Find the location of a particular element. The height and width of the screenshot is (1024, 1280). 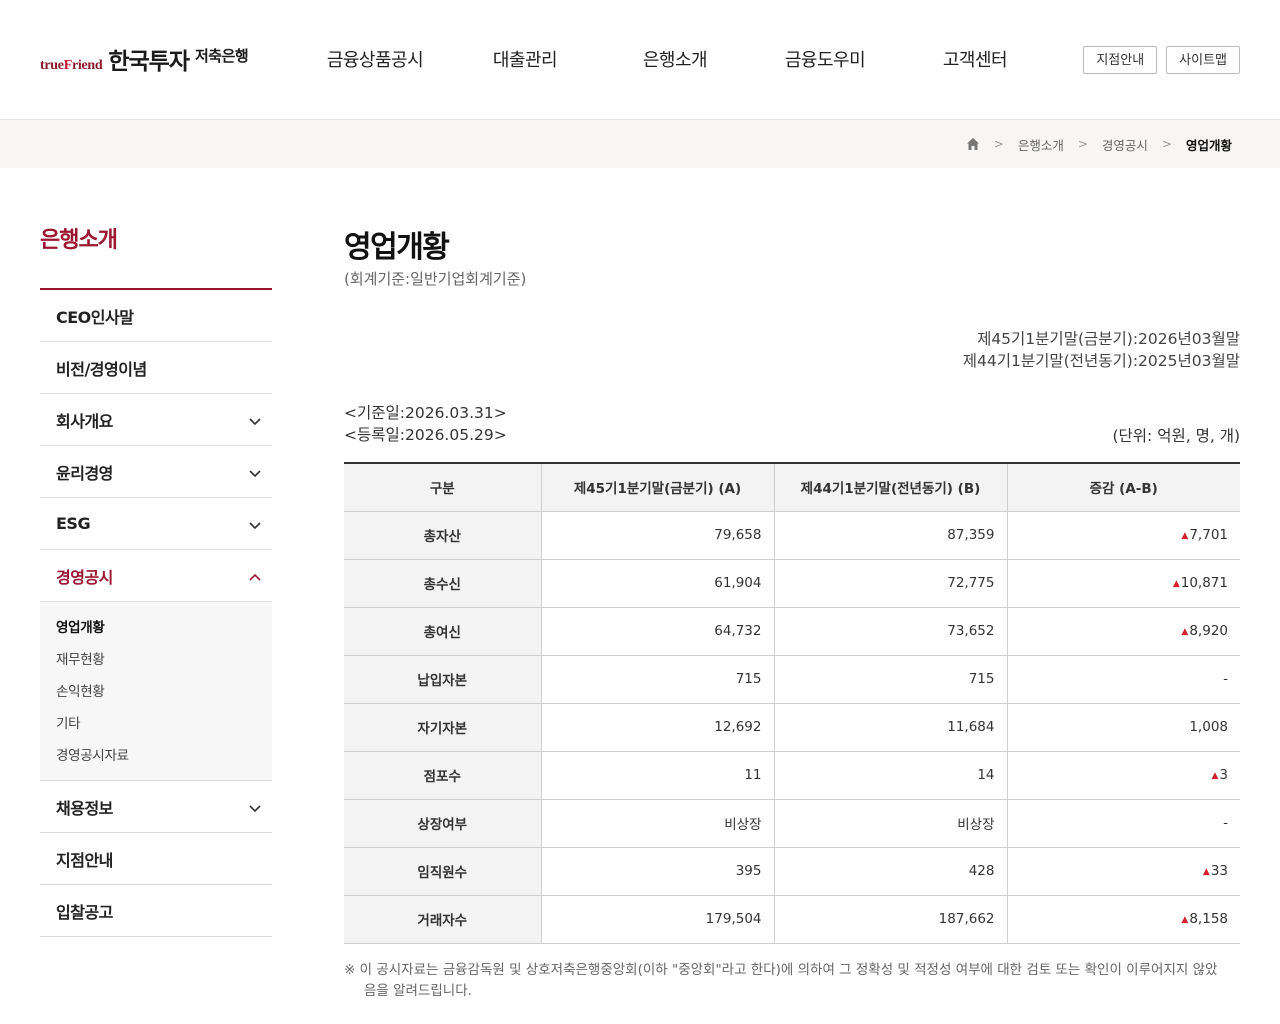

value-previous-text: 87,359 is located at coordinates (971, 535).